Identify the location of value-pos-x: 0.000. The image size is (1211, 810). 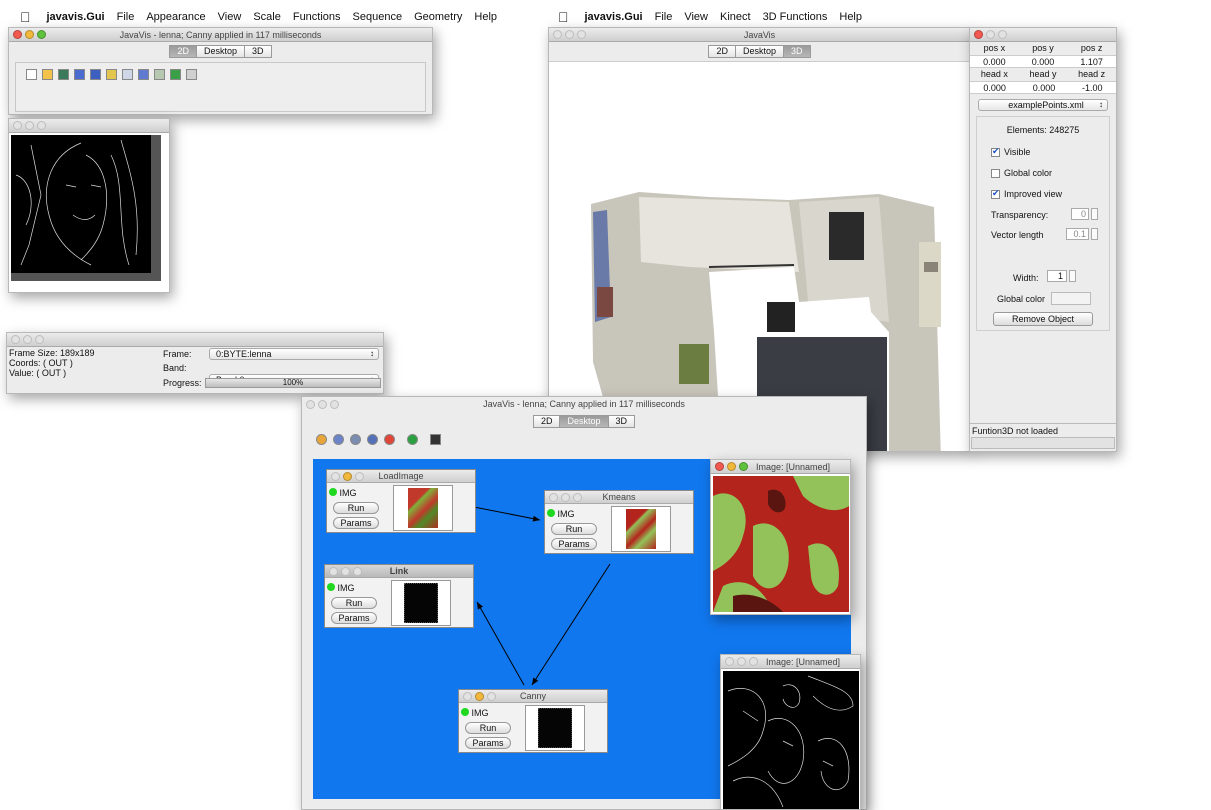
(994, 61).